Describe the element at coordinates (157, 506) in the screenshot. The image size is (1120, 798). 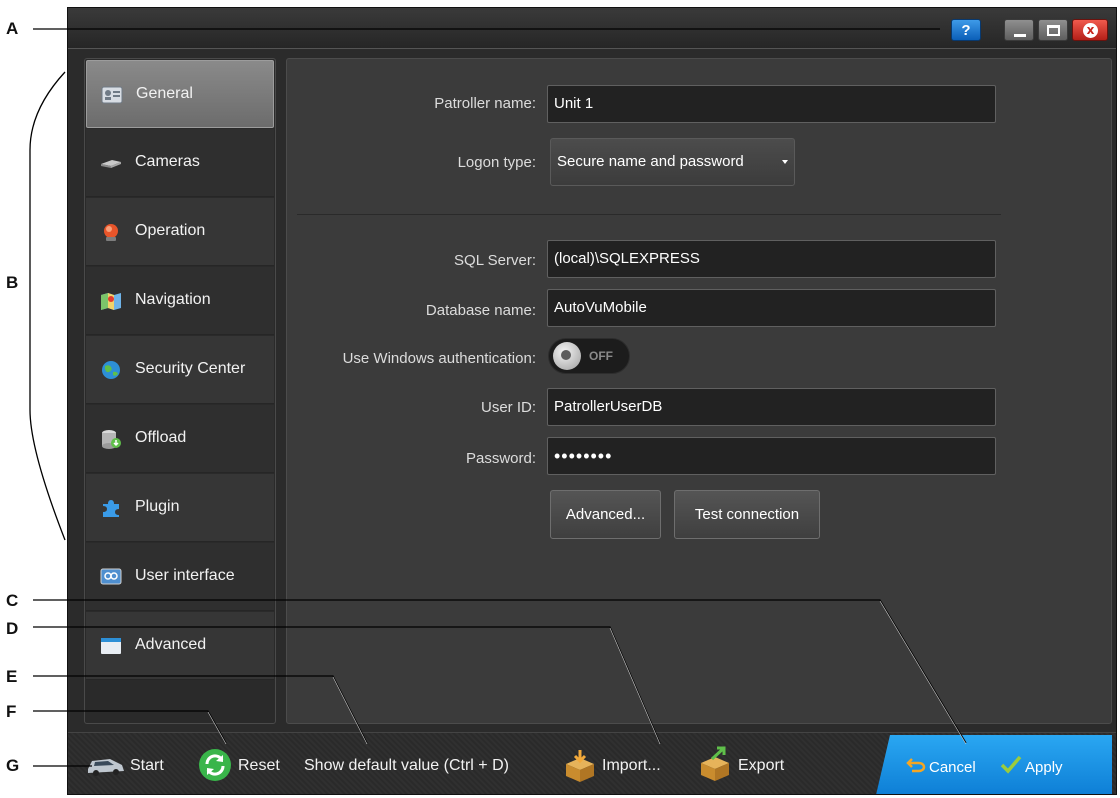
I see `sidebar-item-label: Plugin` at that location.